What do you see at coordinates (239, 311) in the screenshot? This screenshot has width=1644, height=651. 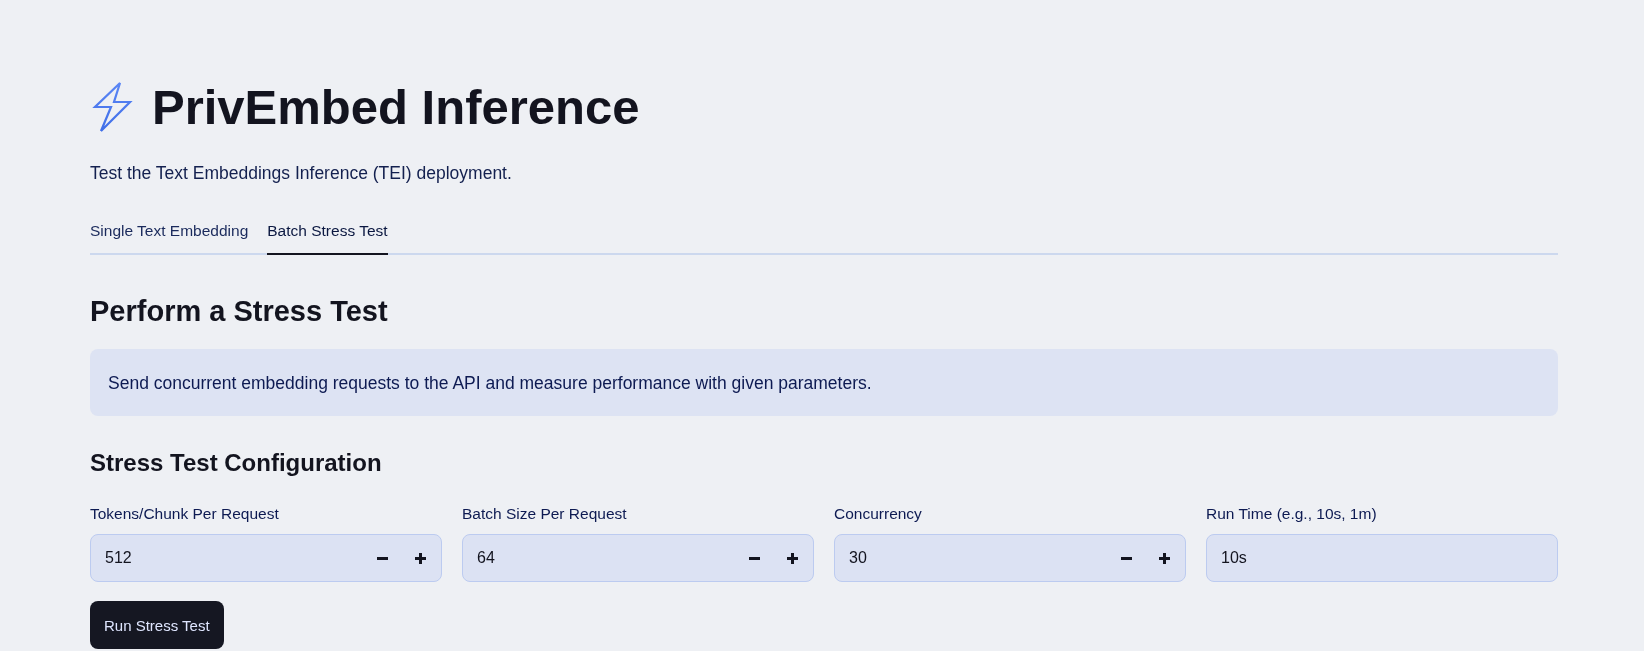 I see `section-heading: Perform a Stress Test` at bounding box center [239, 311].